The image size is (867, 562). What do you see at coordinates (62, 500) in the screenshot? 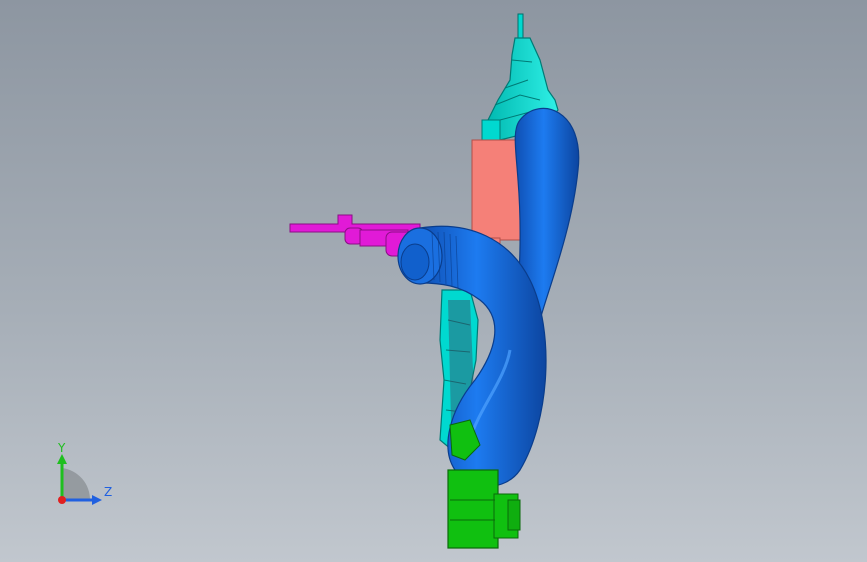
I see `x-axis-point` at bounding box center [62, 500].